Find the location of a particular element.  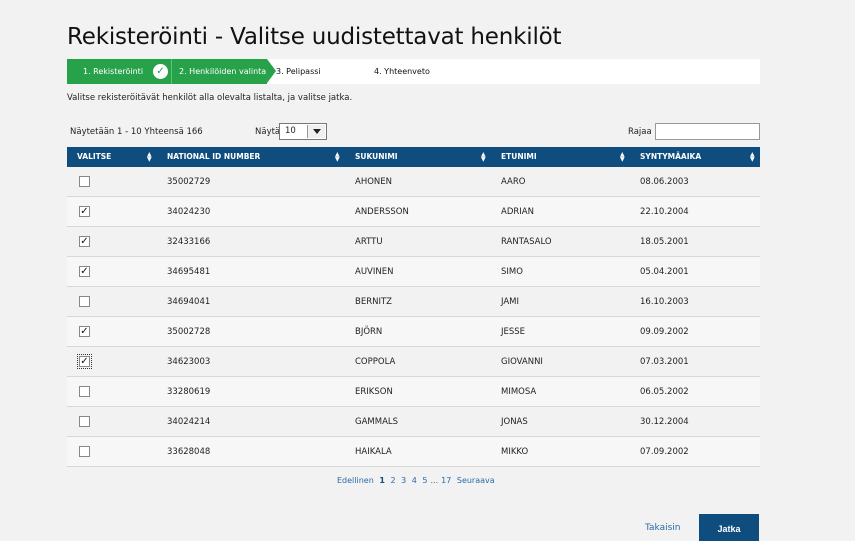

column-header-birthdate: SYNTYMÄAIKA ▲ ▼ is located at coordinates (695, 157).